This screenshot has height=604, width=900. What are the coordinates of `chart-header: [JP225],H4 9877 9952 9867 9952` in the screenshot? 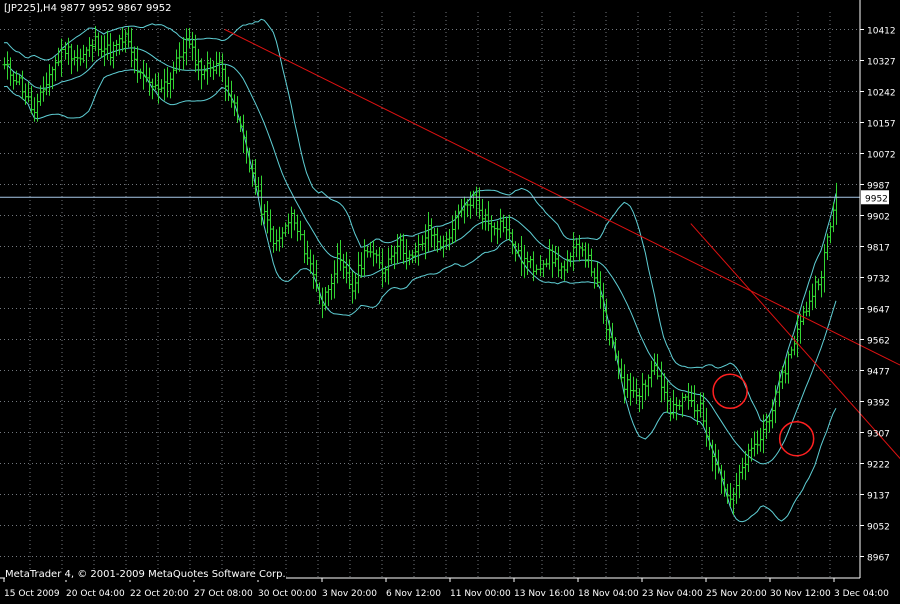 It's located at (87, 8).